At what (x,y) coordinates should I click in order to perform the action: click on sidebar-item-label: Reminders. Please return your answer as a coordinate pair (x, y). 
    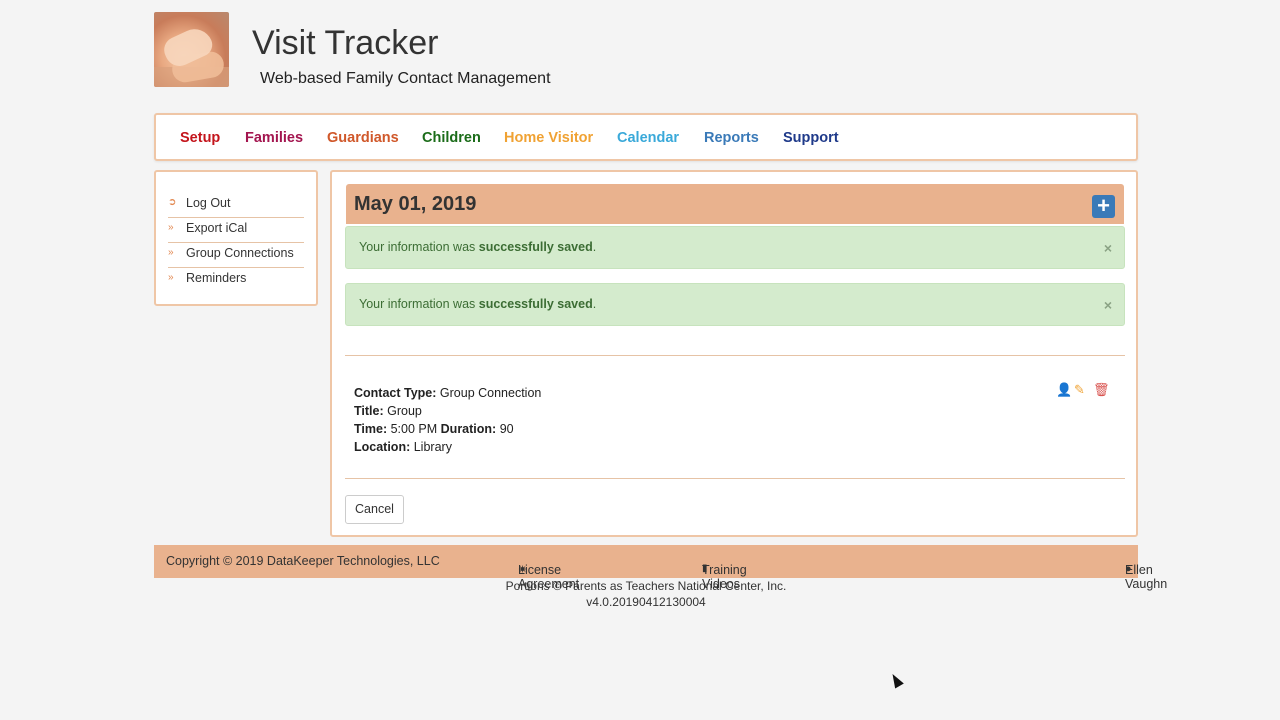
    Looking at the image, I should click on (216, 278).